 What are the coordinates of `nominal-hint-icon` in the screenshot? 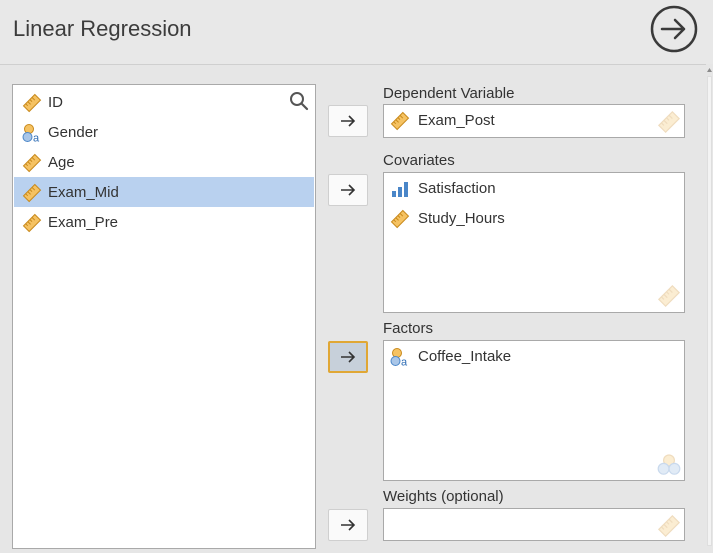 It's located at (669, 464).